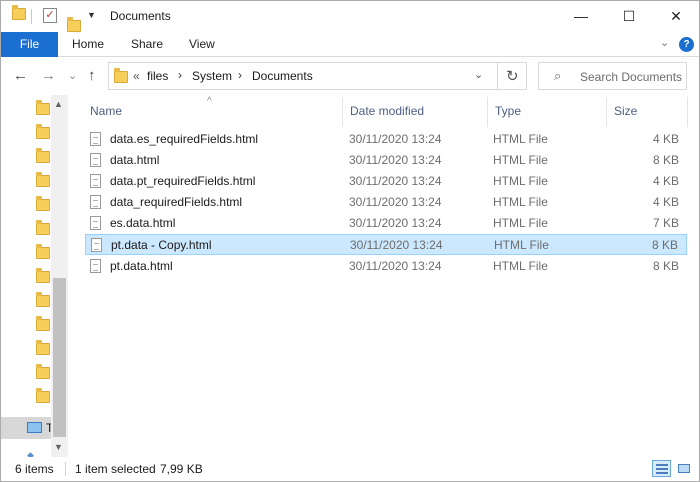 The height and width of the screenshot is (482, 700). Describe the element at coordinates (72, 75) in the screenshot. I see `recent-locations-icon: ⌄` at that location.